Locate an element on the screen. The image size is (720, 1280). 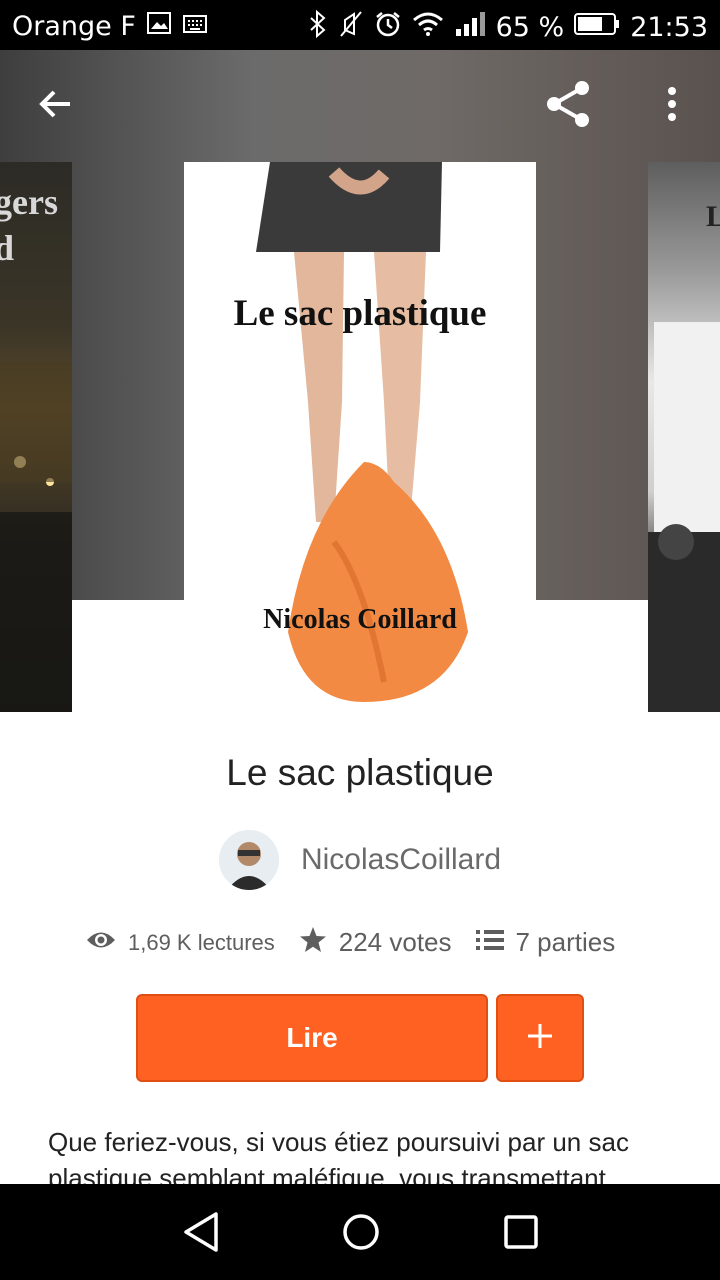
bluetooth-icon is located at coordinates (318, 27).